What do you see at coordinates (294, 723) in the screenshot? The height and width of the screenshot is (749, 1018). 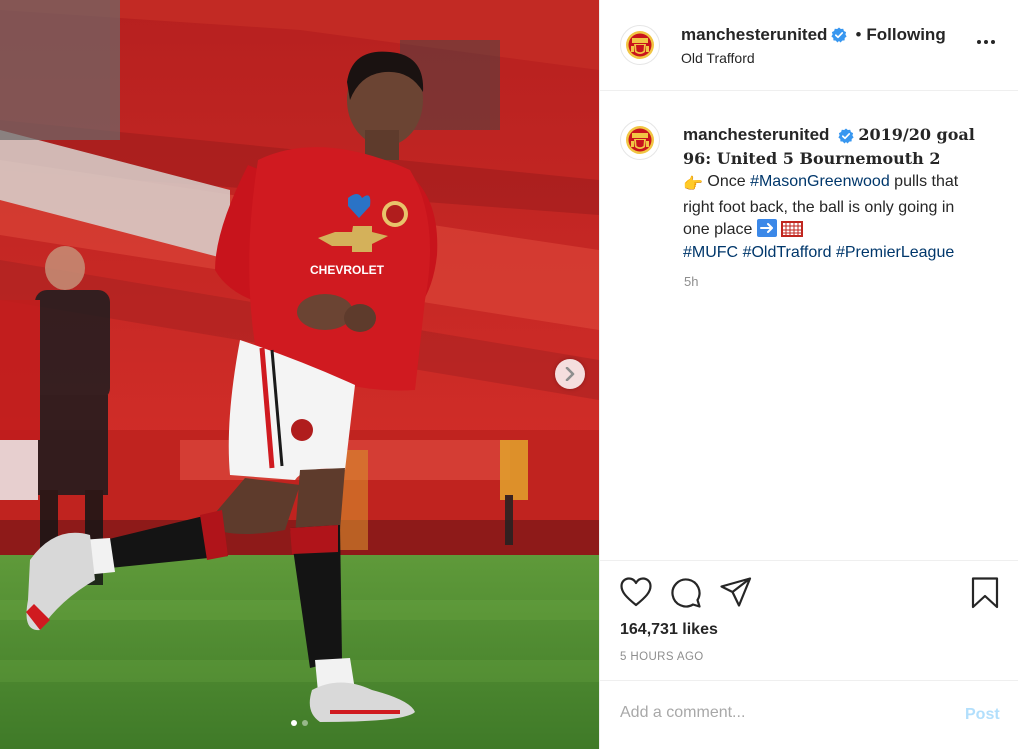 I see `carousel-dot-active` at bounding box center [294, 723].